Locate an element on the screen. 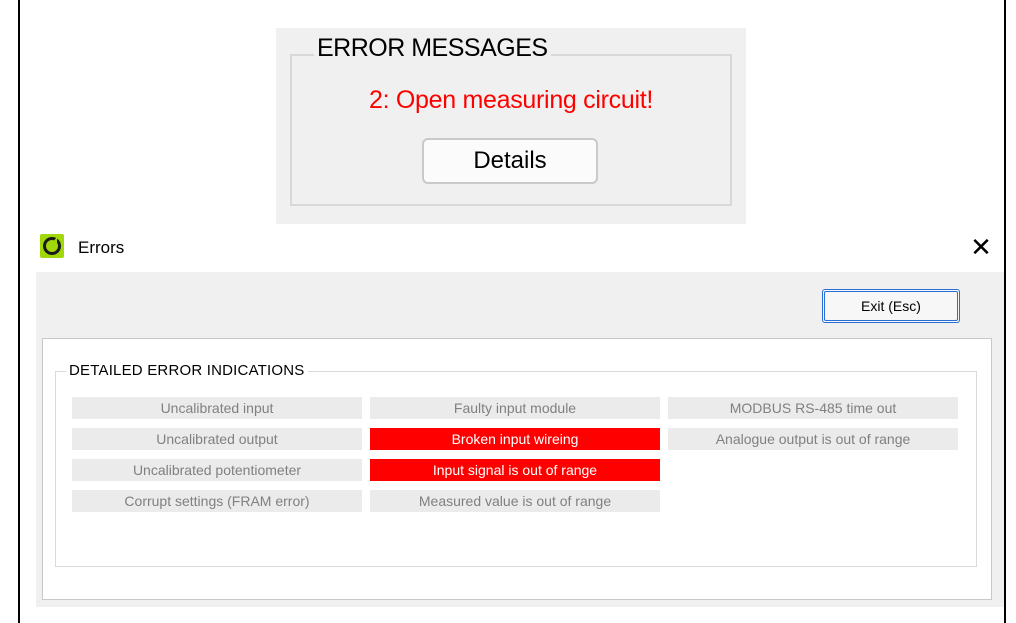 This screenshot has height=623, width=1016. error-message-text: 2: Open measuring circuit! is located at coordinates (511, 100).